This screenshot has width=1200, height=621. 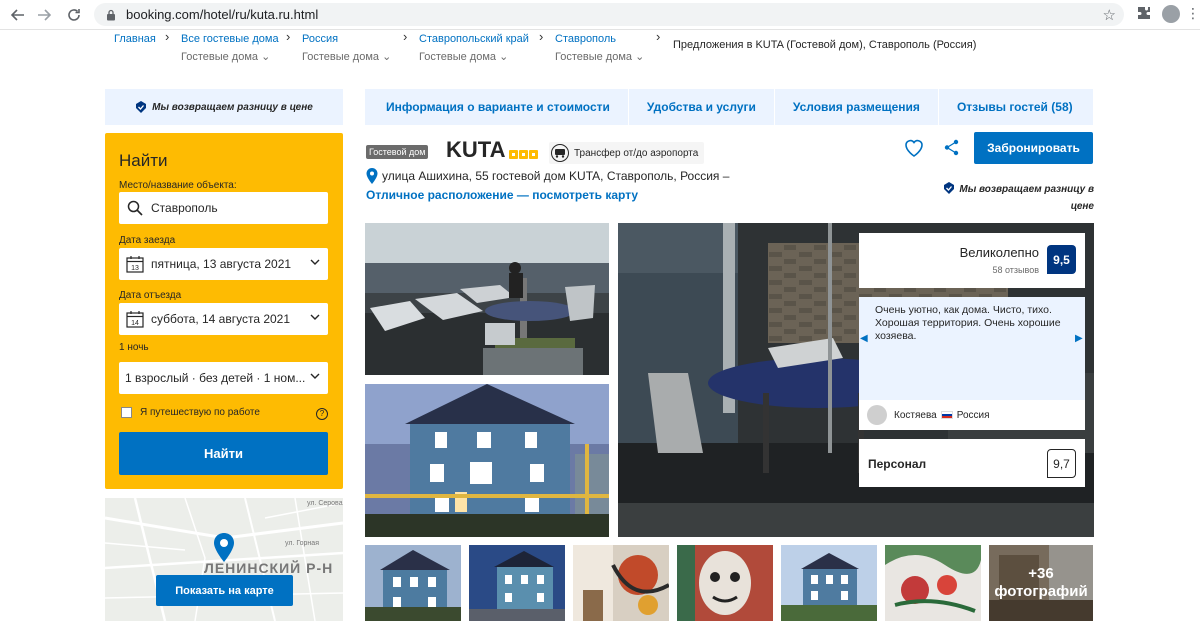 What do you see at coordinates (135, 268) in the screenshot?
I see `checkin-day: 13` at bounding box center [135, 268].